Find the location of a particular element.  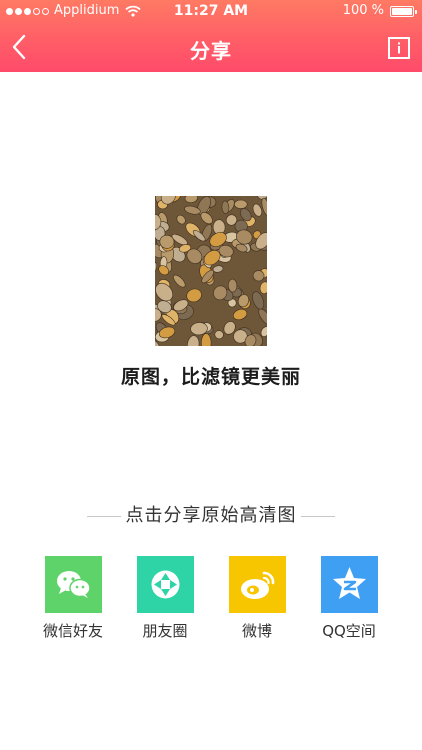

weibo-icon is located at coordinates (257, 585).